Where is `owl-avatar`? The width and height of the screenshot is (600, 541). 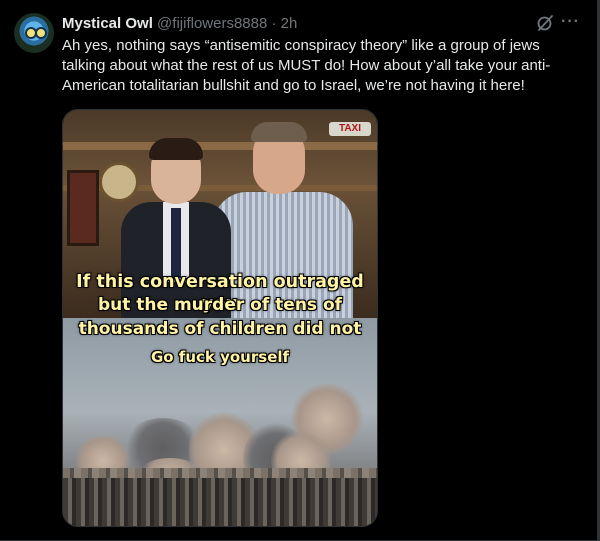 owl-avatar is located at coordinates (34, 33).